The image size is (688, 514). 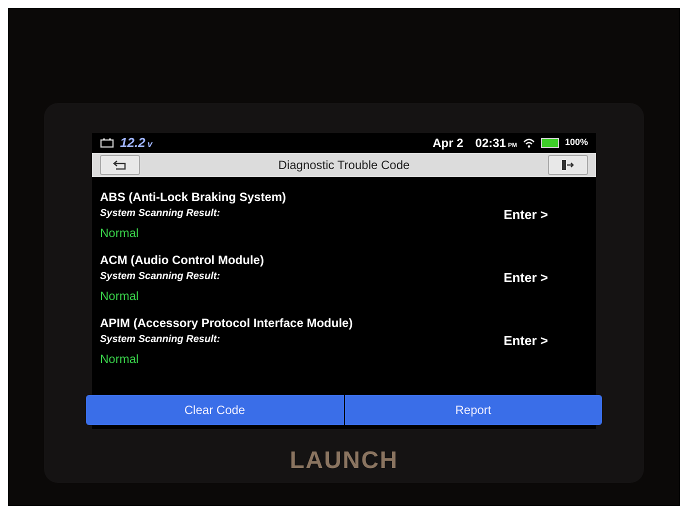 What do you see at coordinates (448, 143) in the screenshot?
I see `date-text: Apr 2` at bounding box center [448, 143].